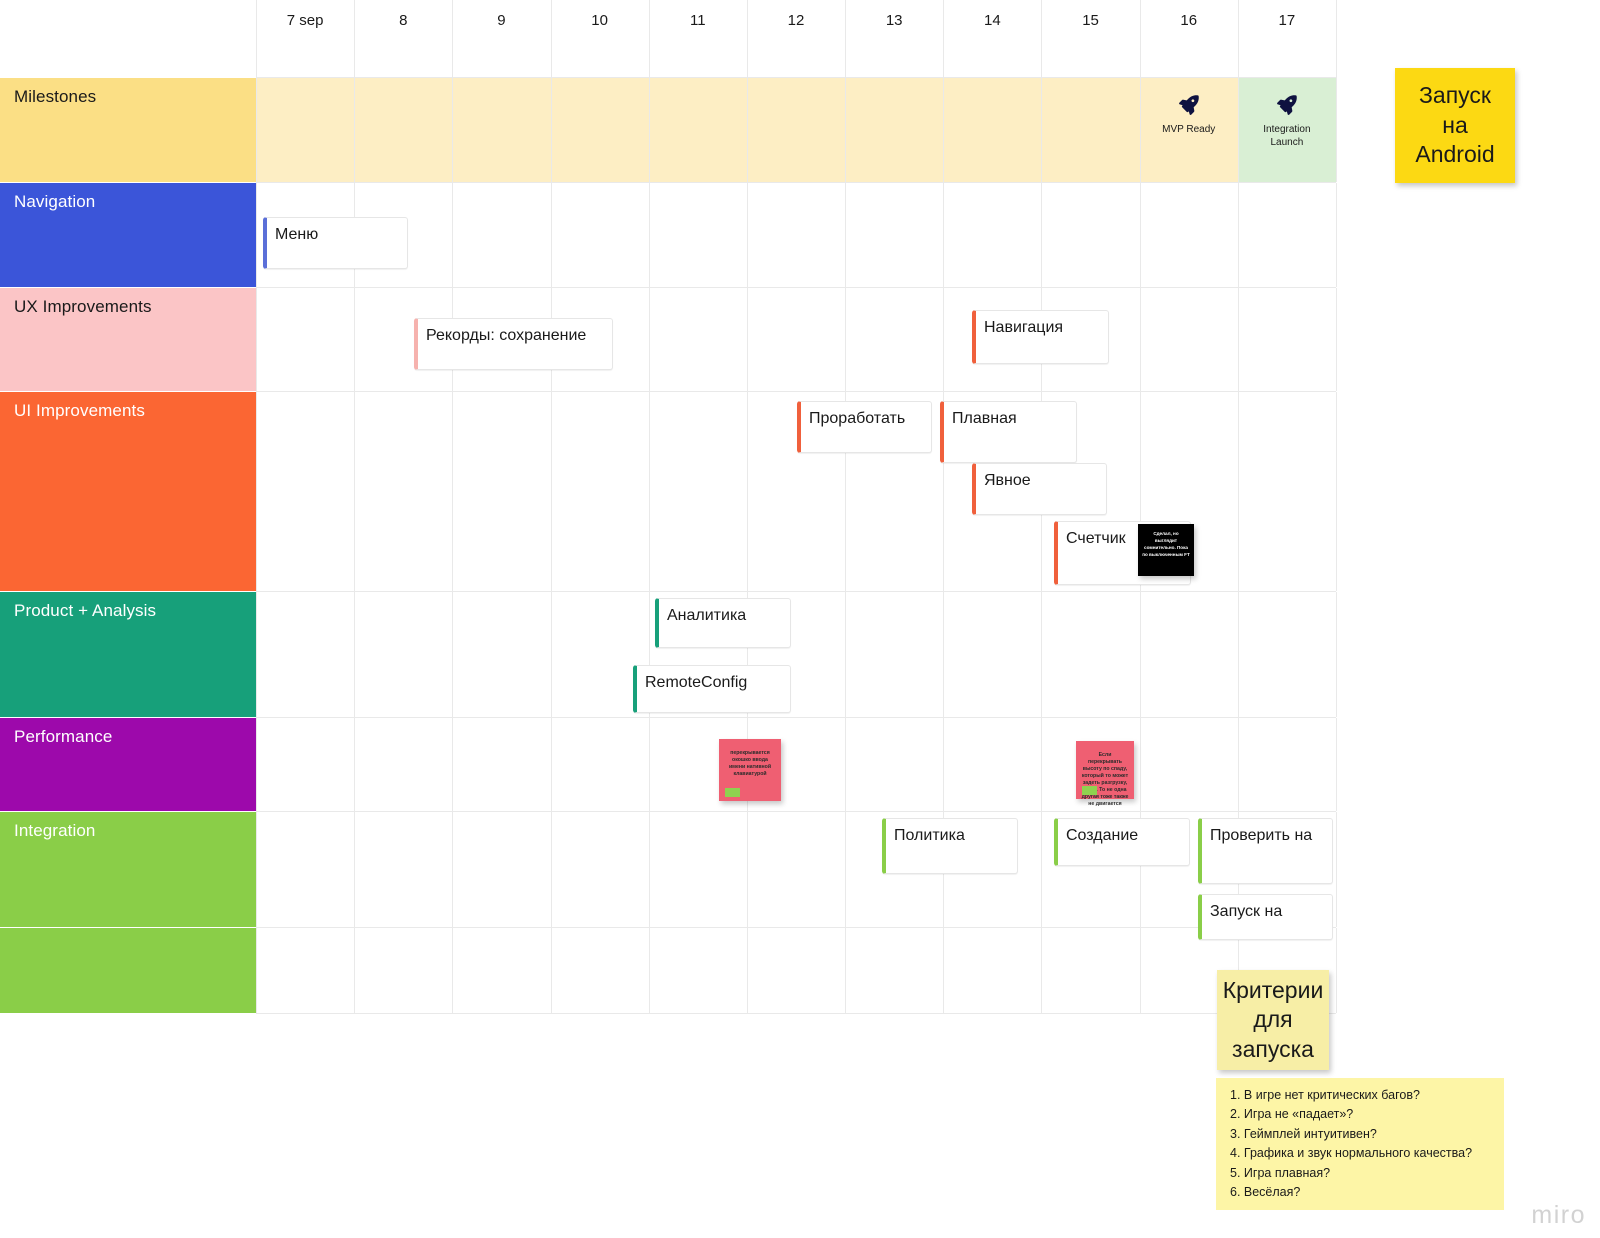  What do you see at coordinates (712, 689) in the screenshot?
I see `task-card-remoteconfig: RemoteConfig` at bounding box center [712, 689].